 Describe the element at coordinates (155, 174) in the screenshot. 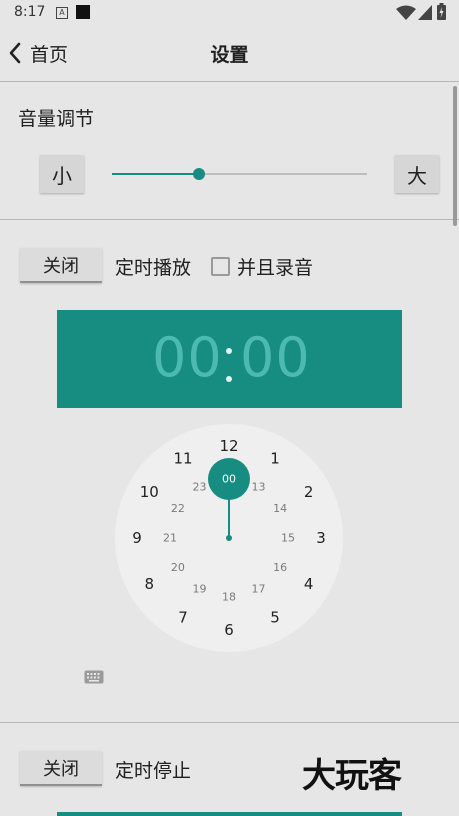

I see `volume-slider-fill` at that location.